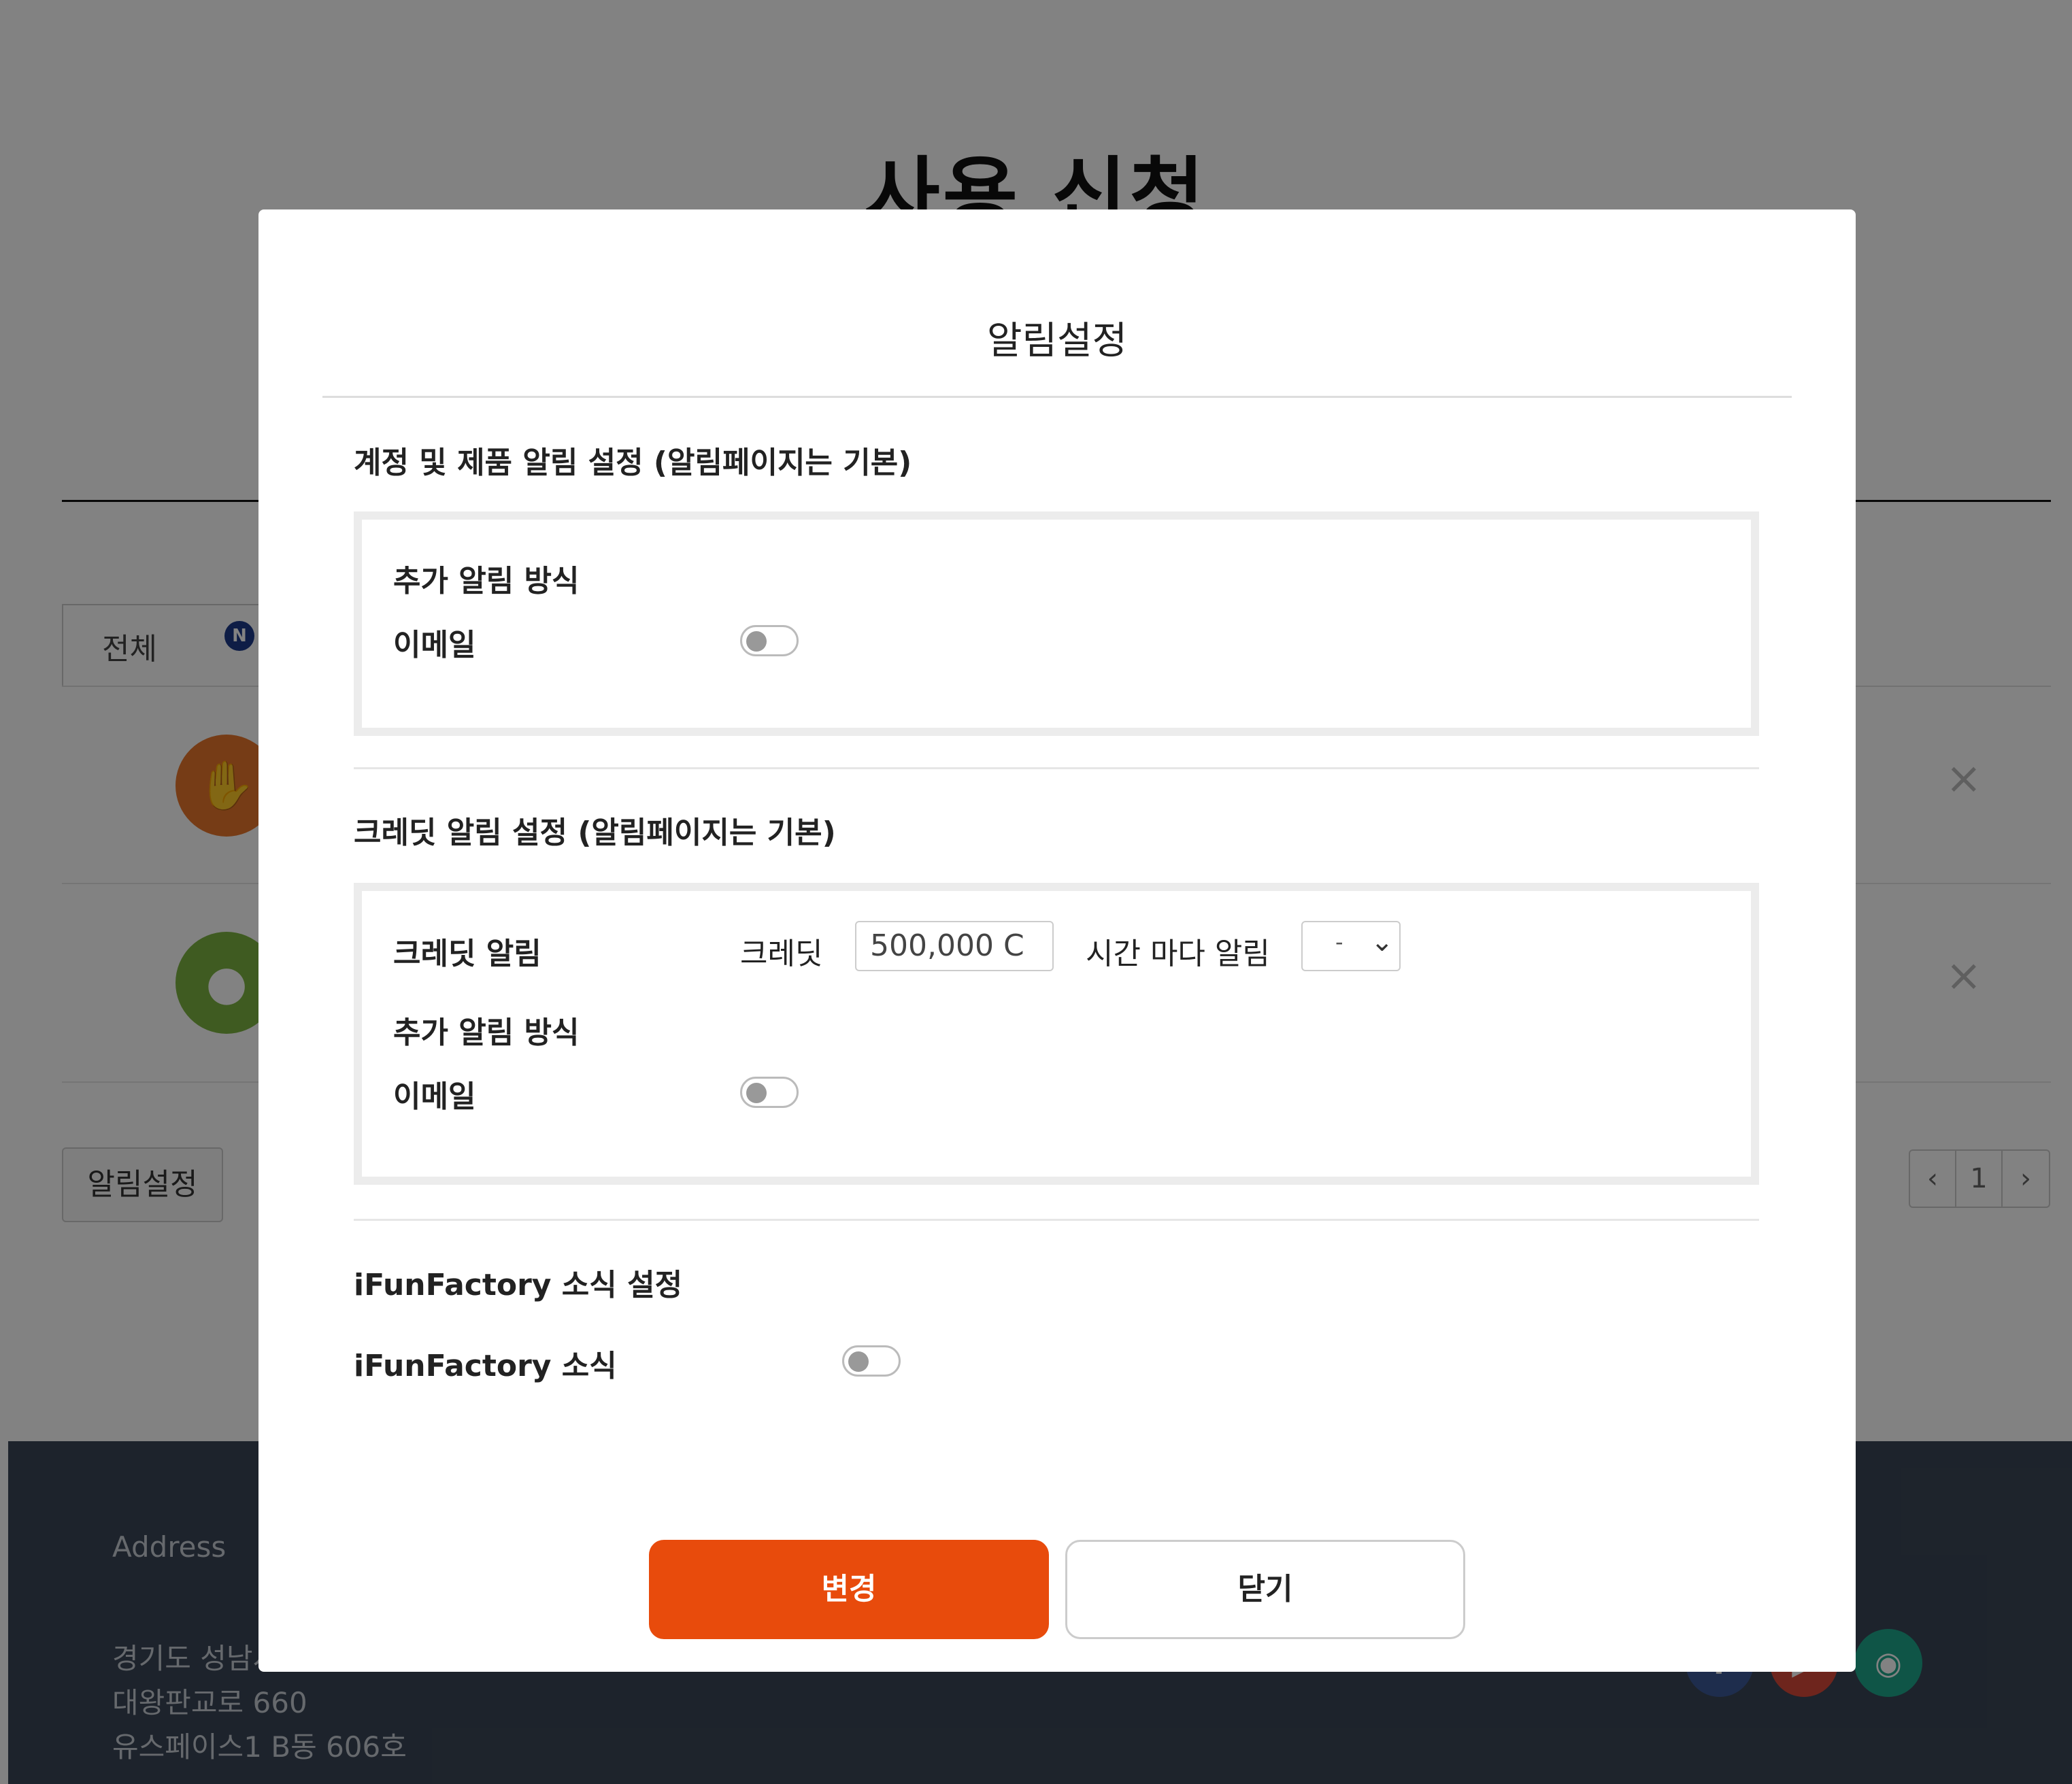 This screenshot has height=1784, width=2072. I want to click on account-settings-panel, so click(1056, 623).